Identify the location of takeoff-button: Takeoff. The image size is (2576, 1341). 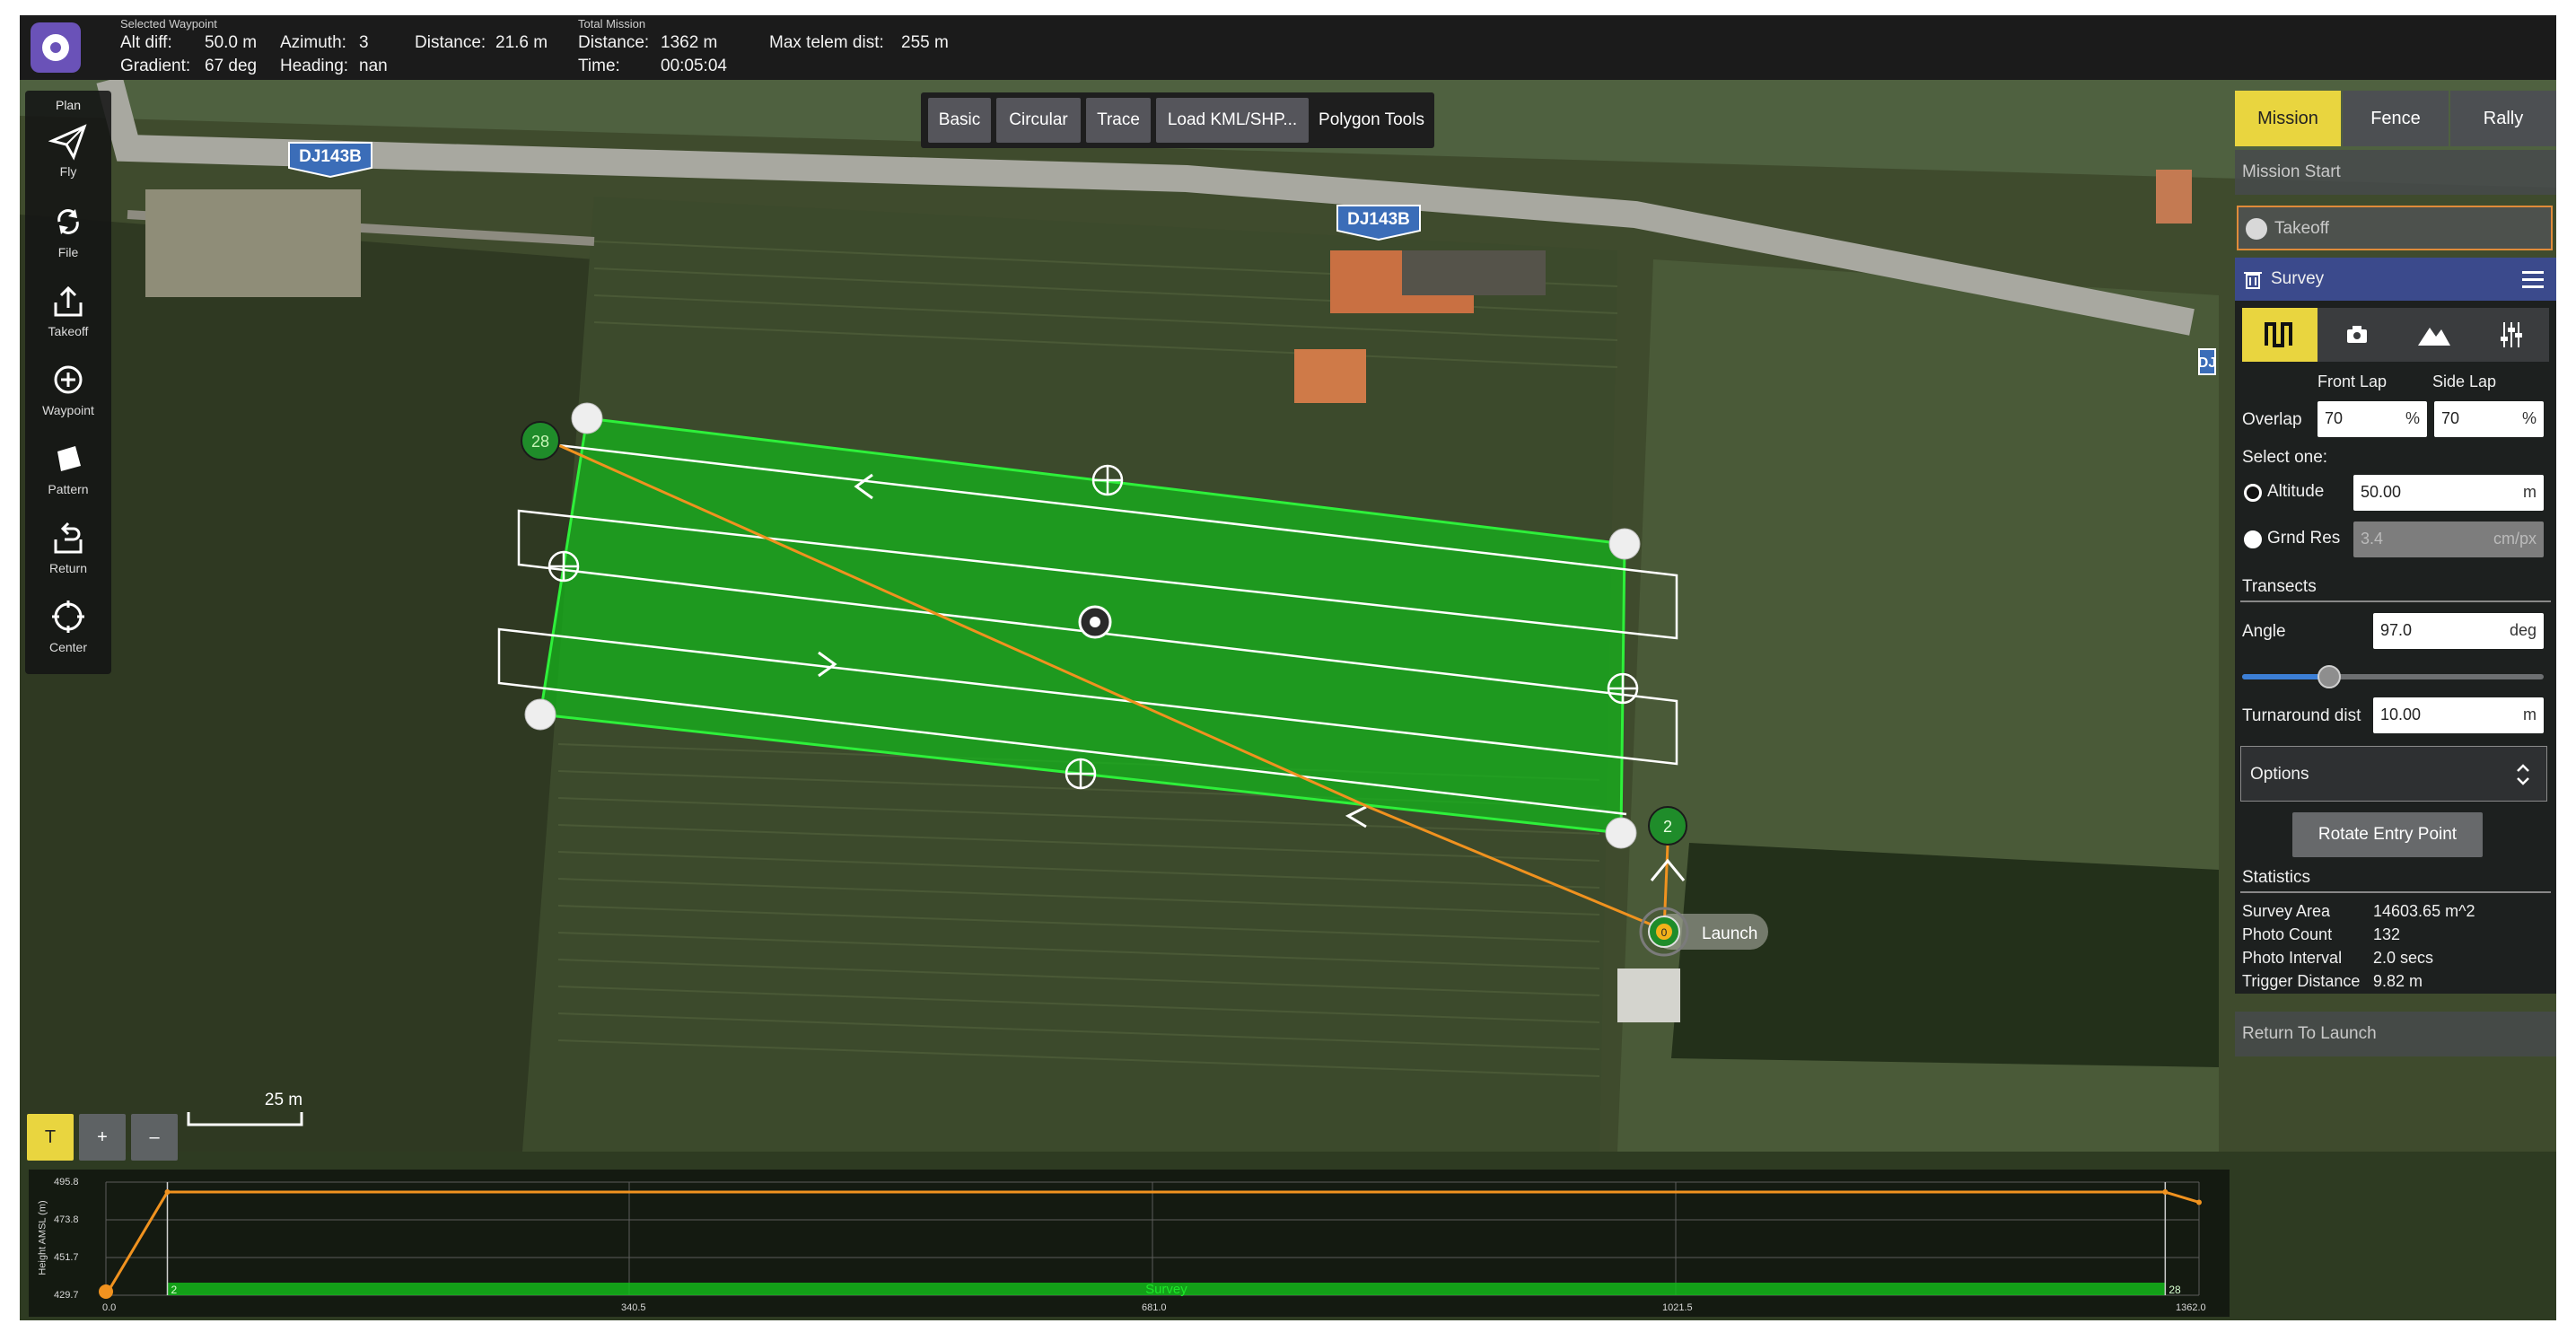
(68, 316).